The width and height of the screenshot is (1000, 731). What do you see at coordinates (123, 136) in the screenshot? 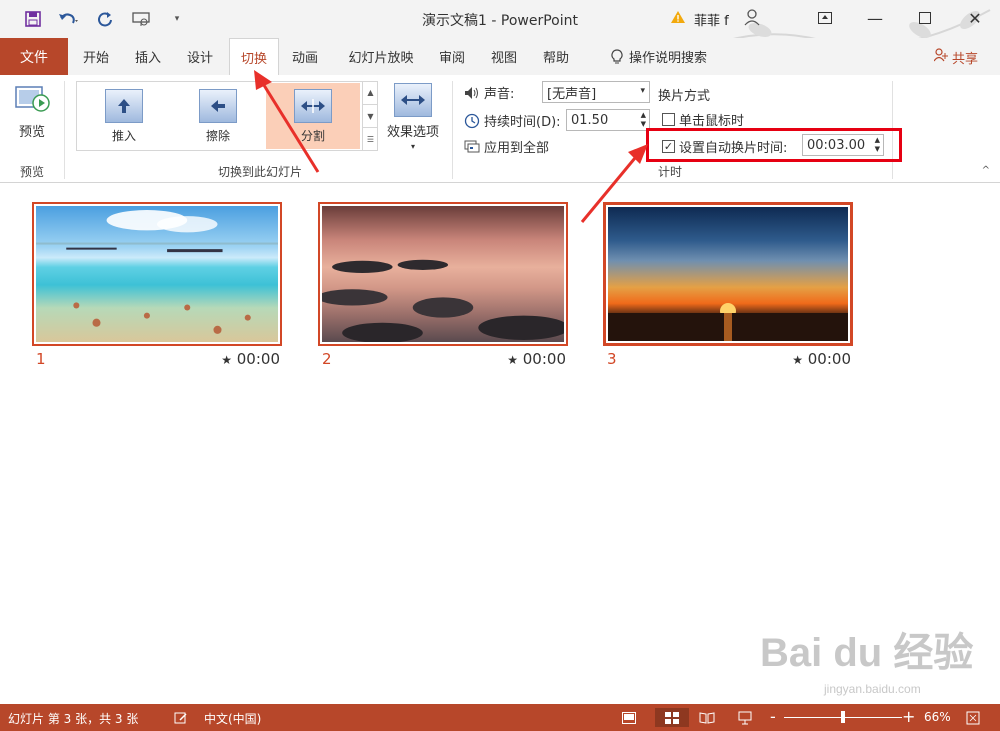
I see `transition-push-label: 推入` at bounding box center [123, 136].